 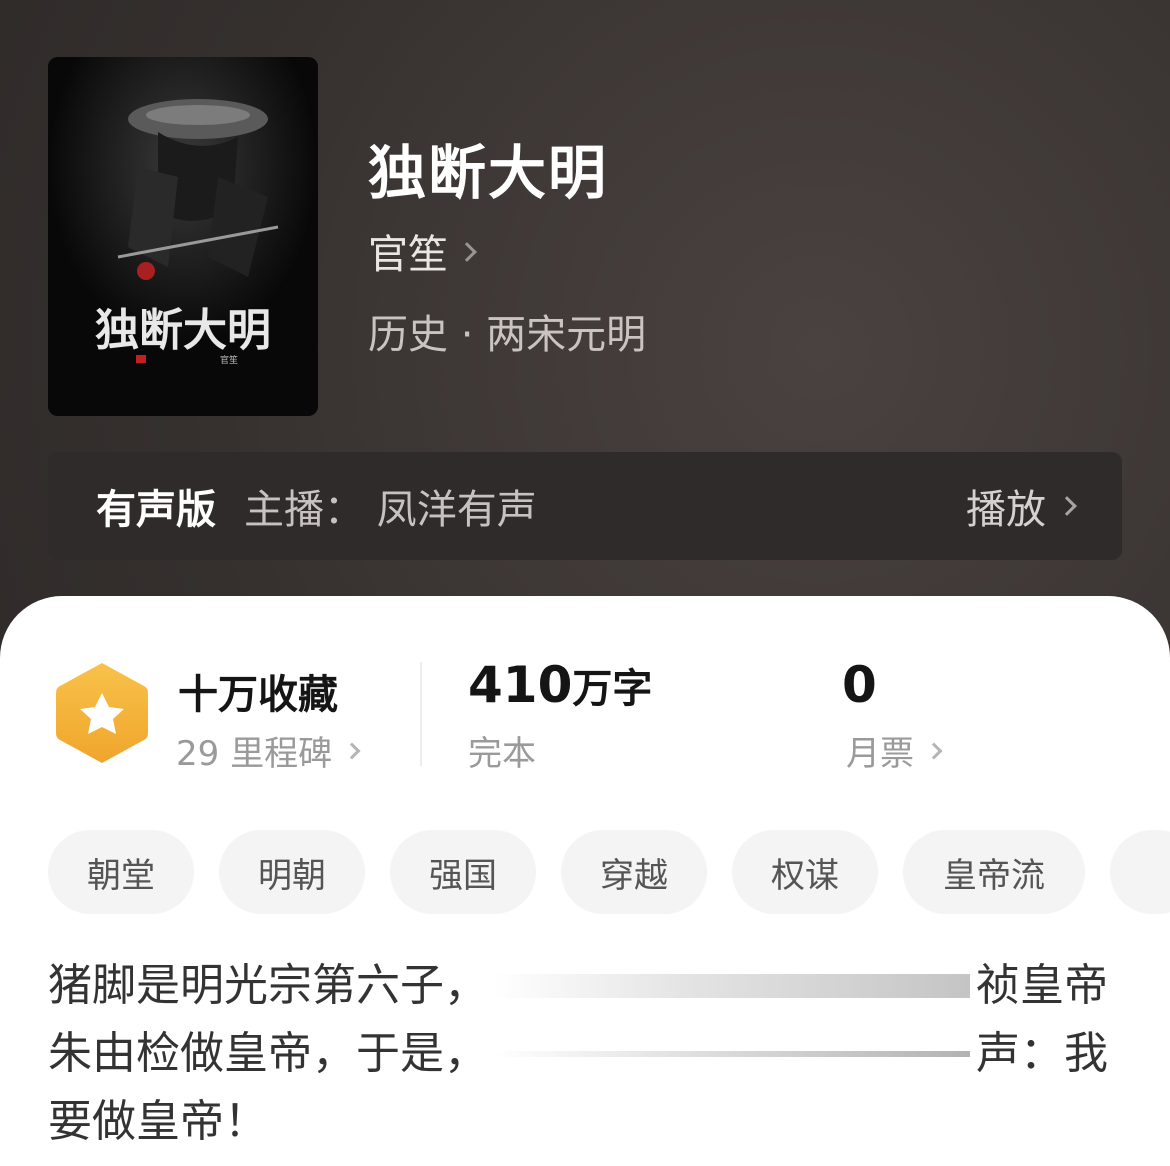 I want to click on synopsis-text: 祯皇帝, so click(x=1042, y=985).